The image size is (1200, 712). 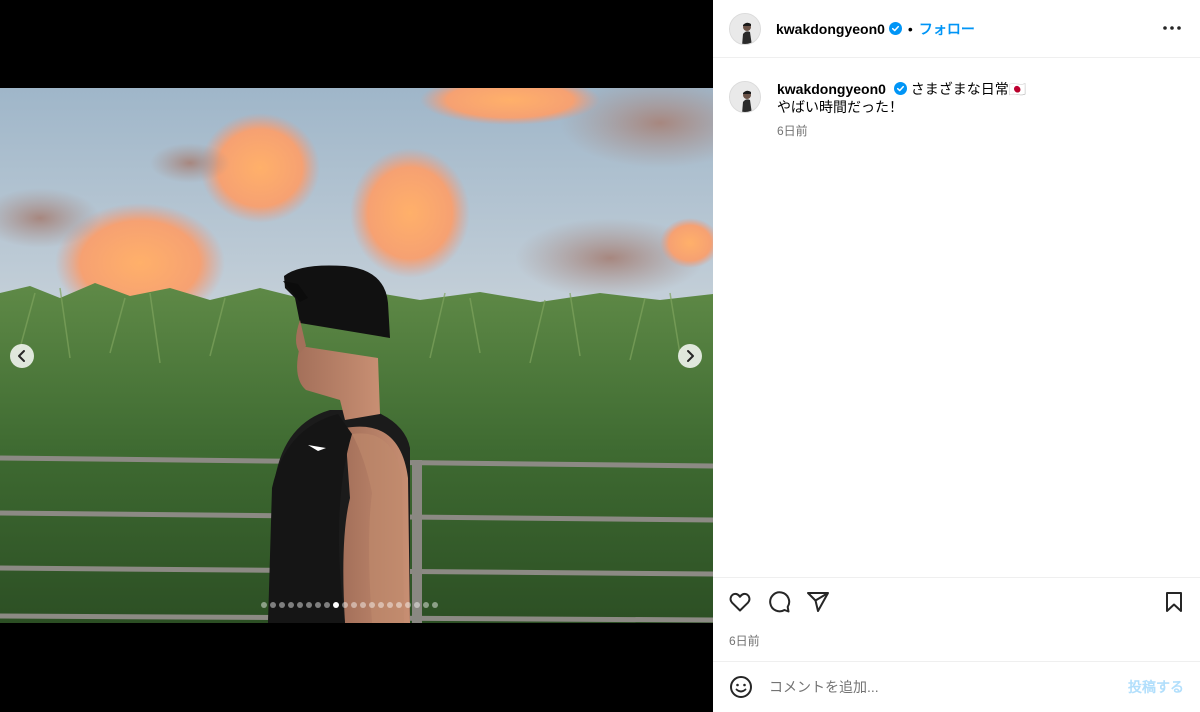 I want to click on send-icon, so click(x=818, y=602).